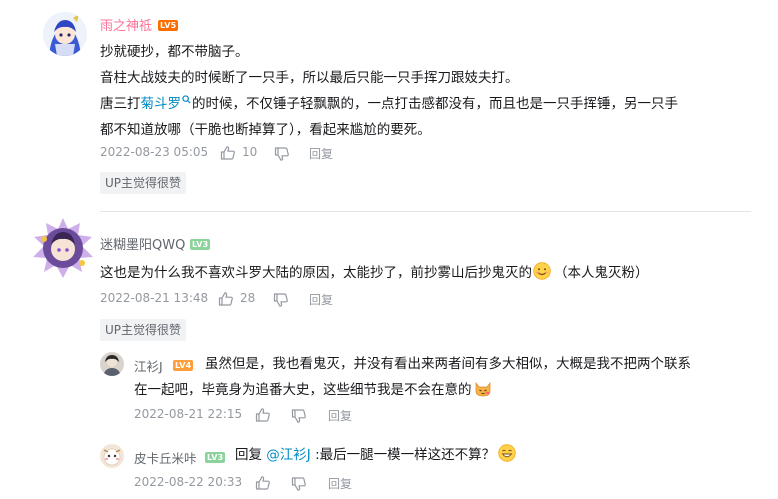 The image size is (778, 499). Describe the element at coordinates (288, 455) in the screenshot. I see `mention-link: @江衫J` at that location.